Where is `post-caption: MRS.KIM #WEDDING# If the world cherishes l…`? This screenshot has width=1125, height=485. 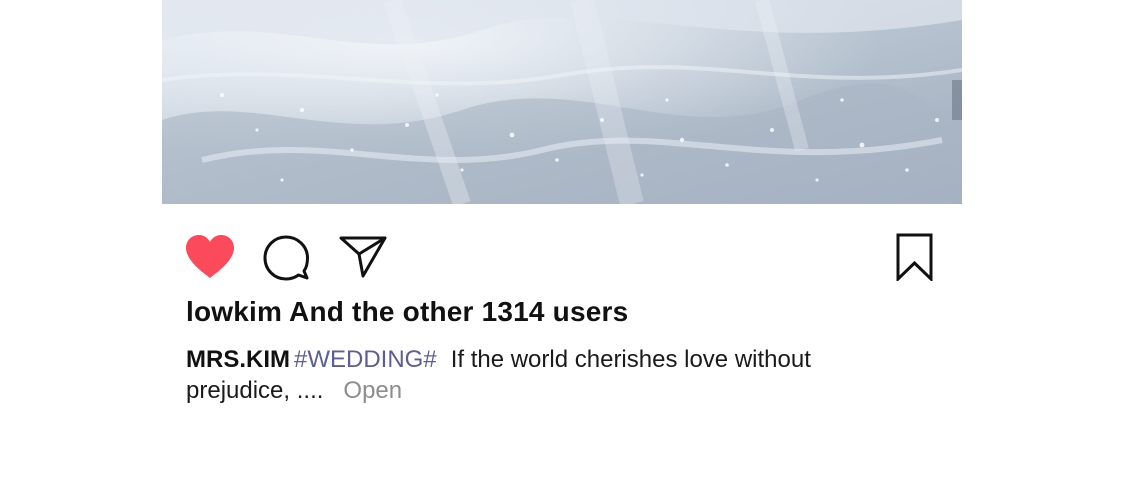
post-caption: MRS.KIM #WEDDING# If the world cherishes l… is located at coordinates (536, 375).